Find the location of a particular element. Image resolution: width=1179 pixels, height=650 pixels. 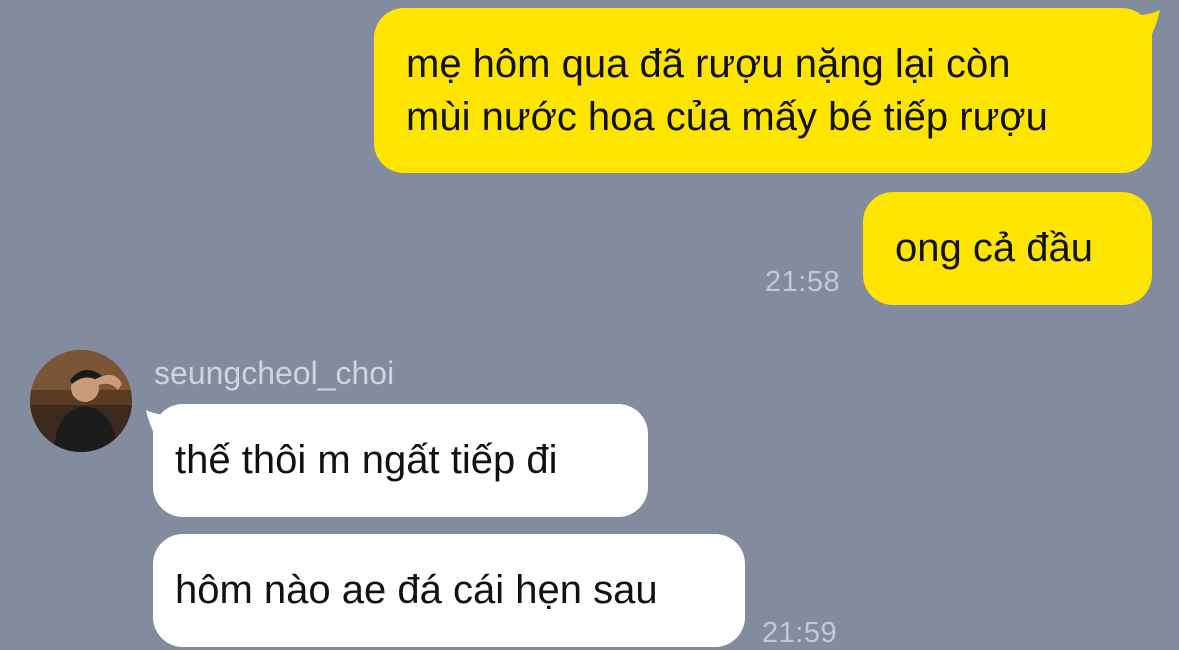

incoming-message-bubble: hôm nào ae đá cái hẹn sau is located at coordinates (449, 590).